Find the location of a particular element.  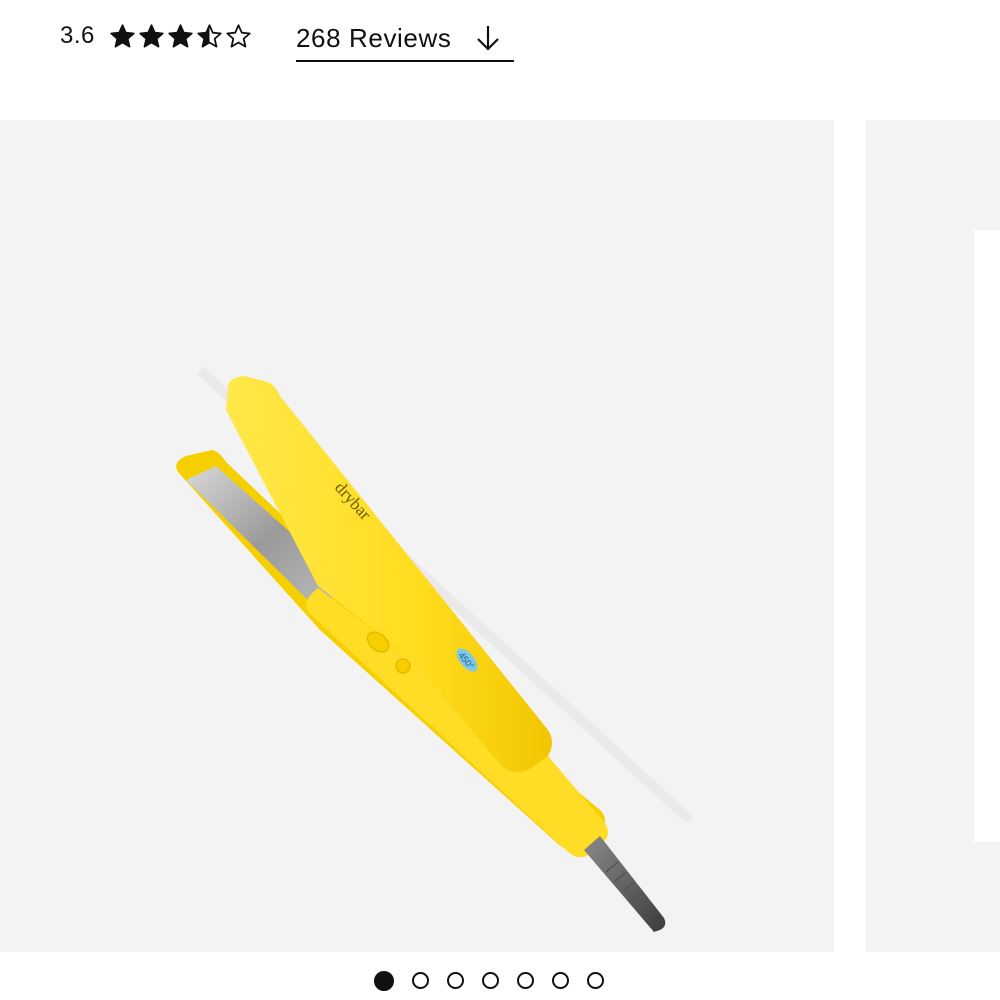

arrow-down-icon is located at coordinates (488, 38).